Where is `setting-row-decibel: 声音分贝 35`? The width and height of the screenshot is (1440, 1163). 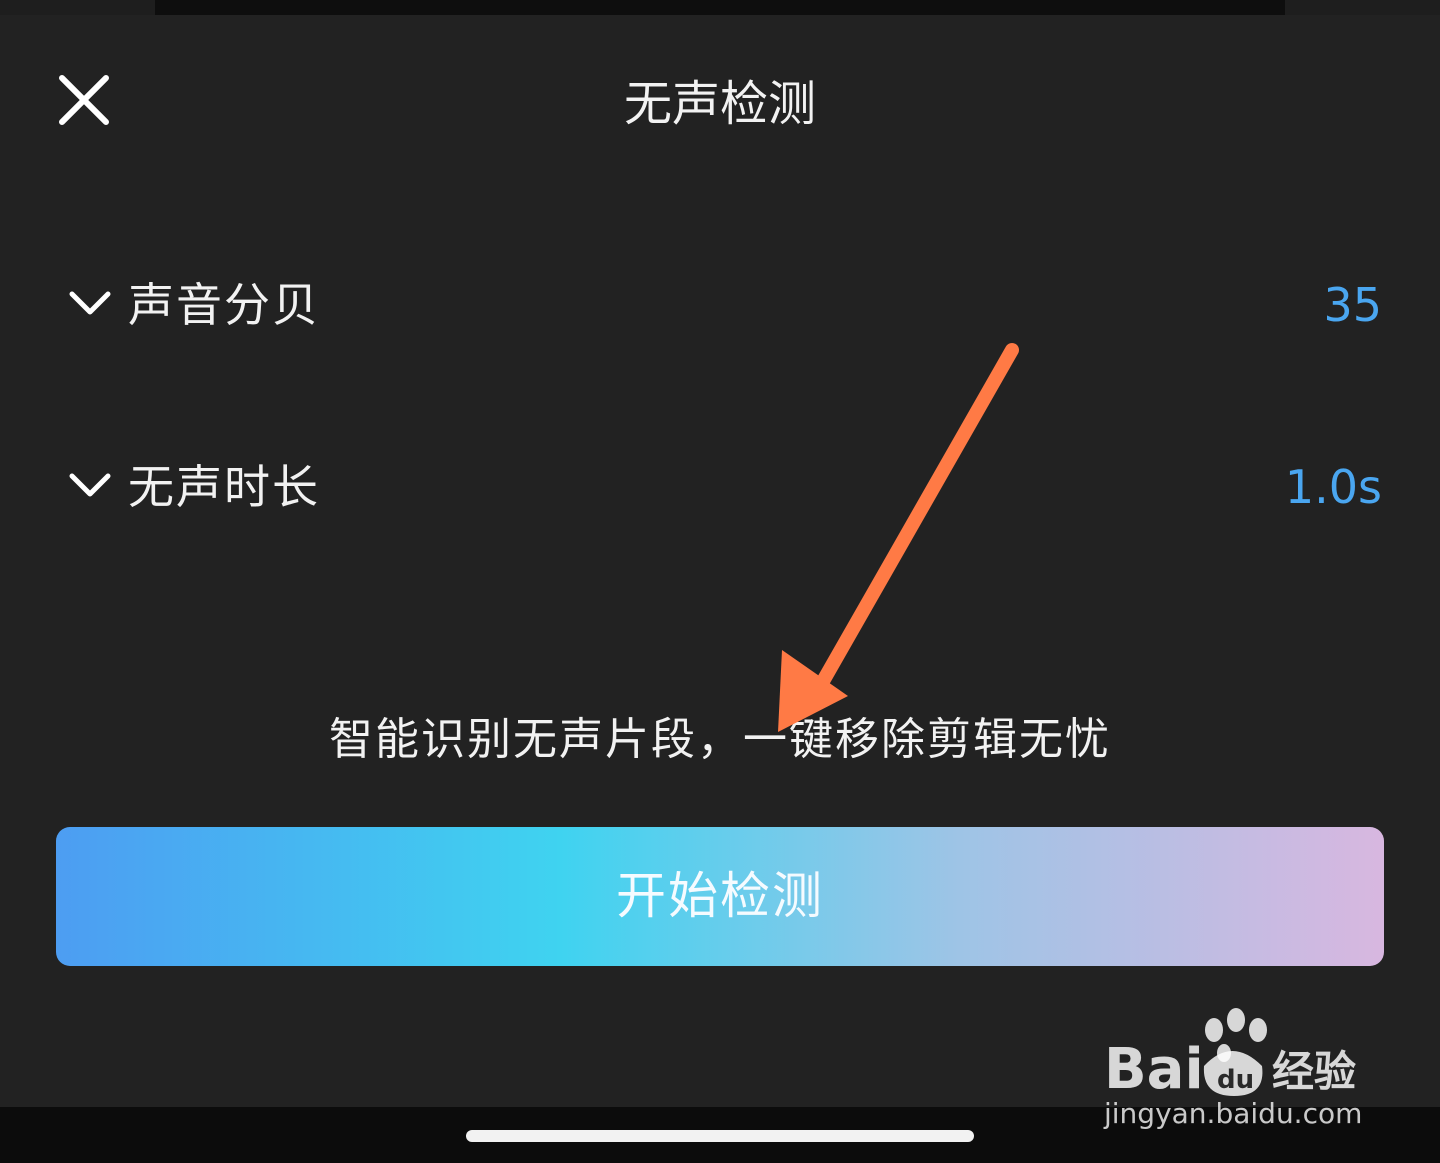
setting-row-decibel: 声音分贝 35 is located at coordinates (726, 305).